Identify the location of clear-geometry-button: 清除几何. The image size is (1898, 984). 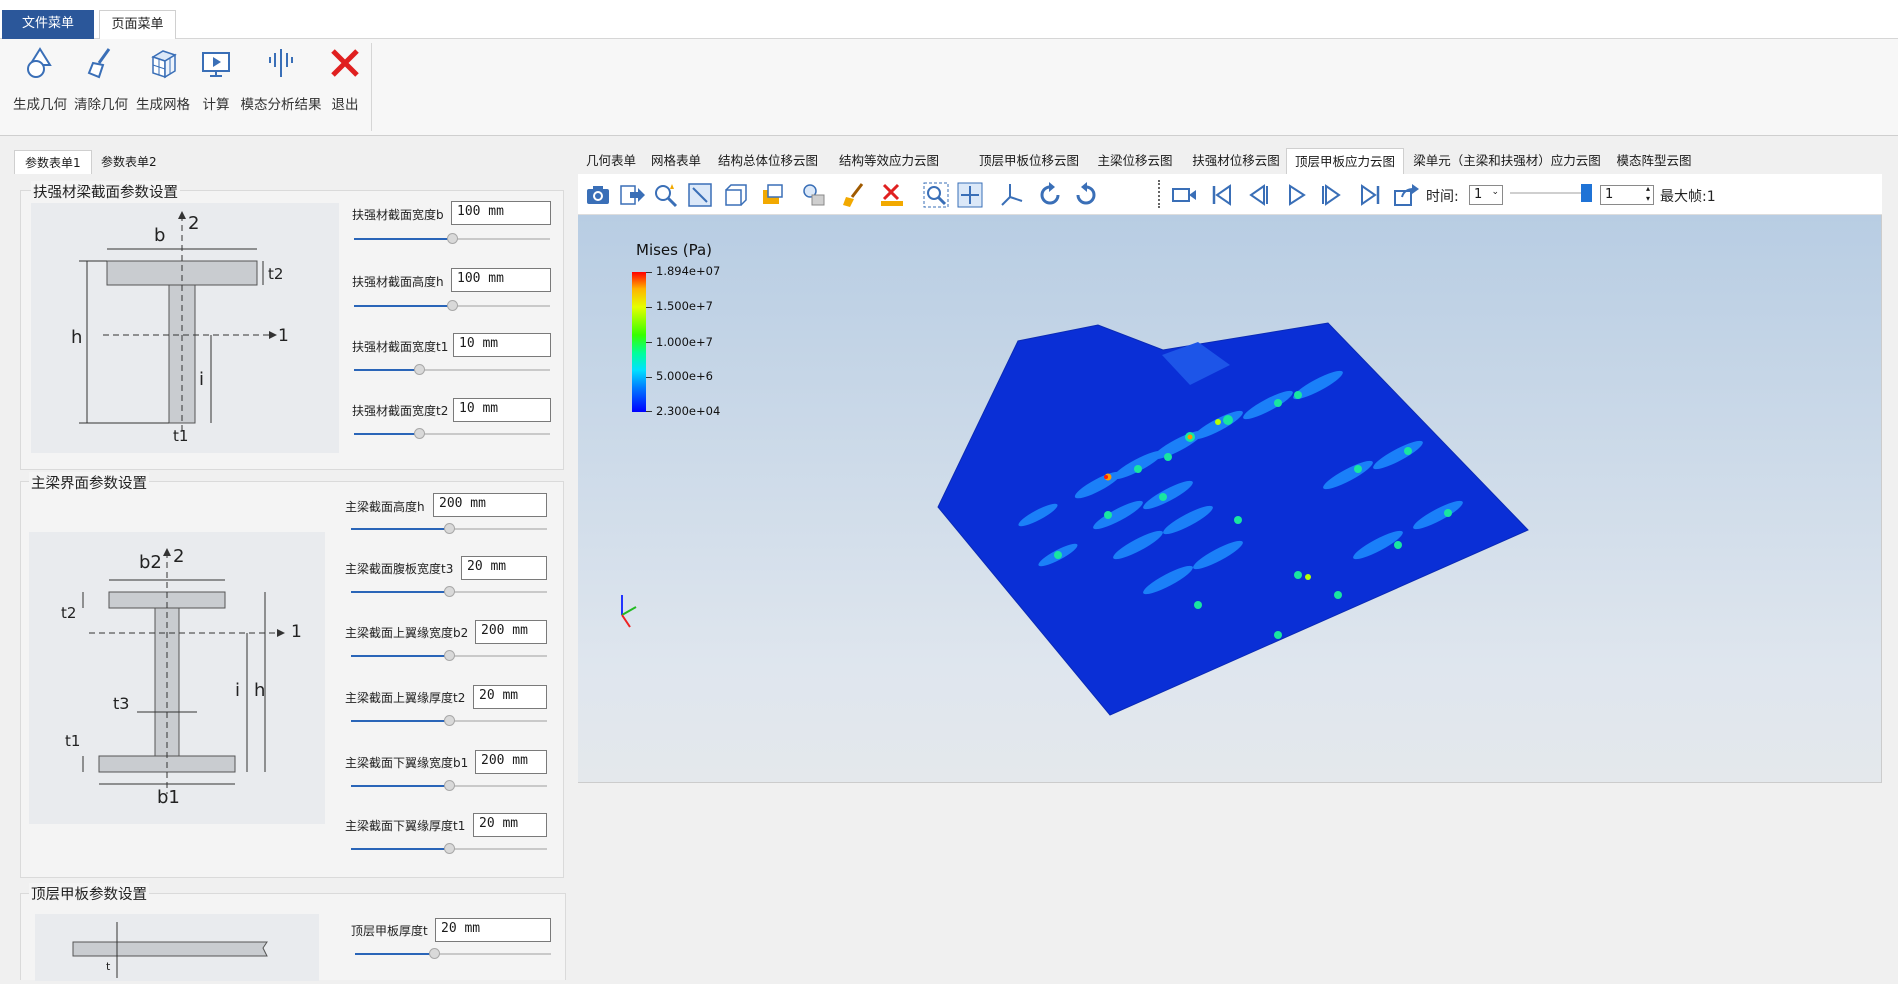
(101, 81).